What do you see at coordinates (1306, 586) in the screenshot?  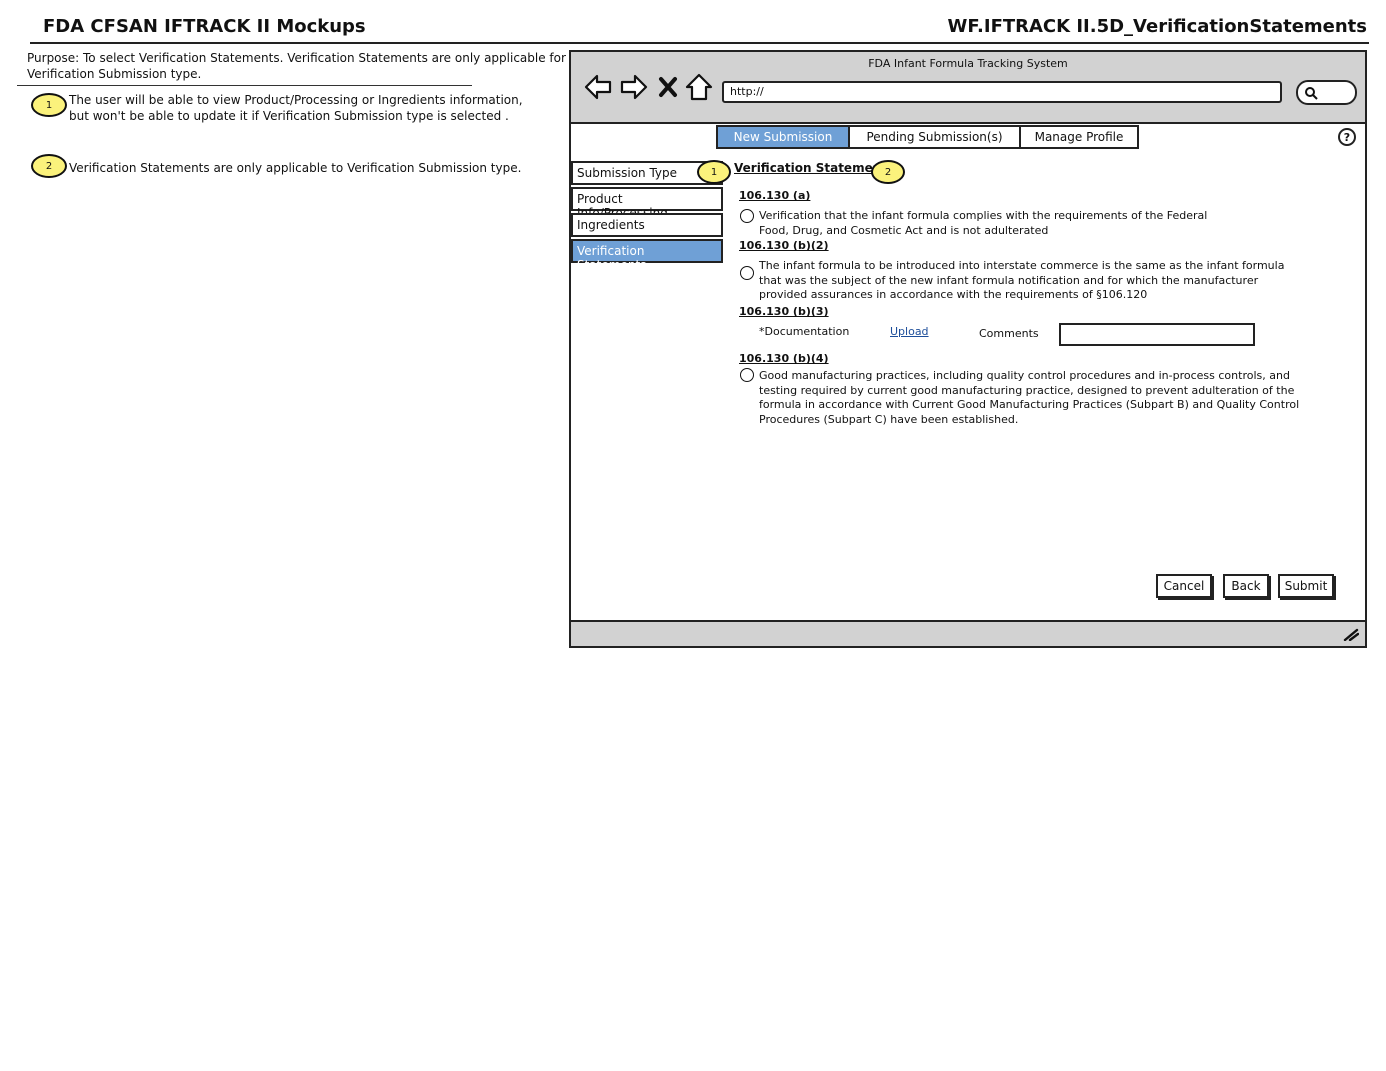 I see `submit-button: Submit` at bounding box center [1306, 586].